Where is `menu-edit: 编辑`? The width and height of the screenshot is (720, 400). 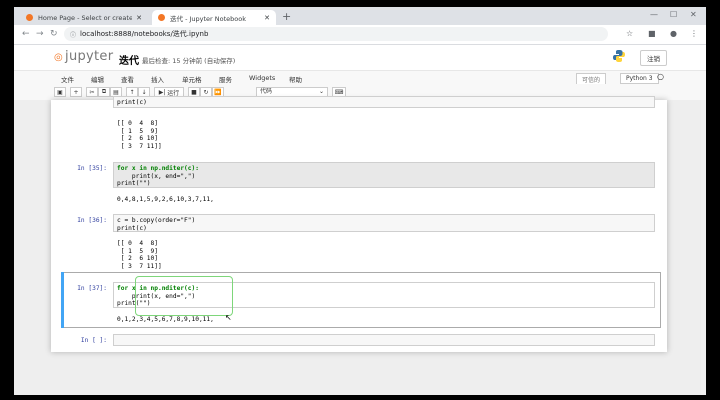 menu-edit: 编辑 is located at coordinates (97, 79).